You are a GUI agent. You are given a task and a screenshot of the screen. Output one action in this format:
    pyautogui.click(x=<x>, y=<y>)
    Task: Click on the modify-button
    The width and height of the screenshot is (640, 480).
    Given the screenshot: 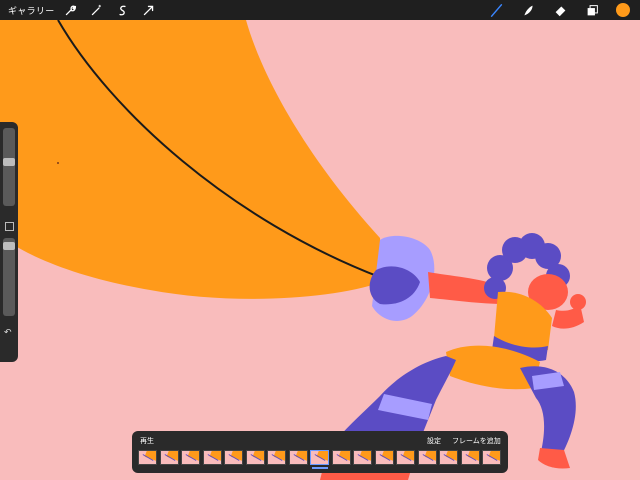 What is the action you would take?
    pyautogui.click(x=9, y=226)
    